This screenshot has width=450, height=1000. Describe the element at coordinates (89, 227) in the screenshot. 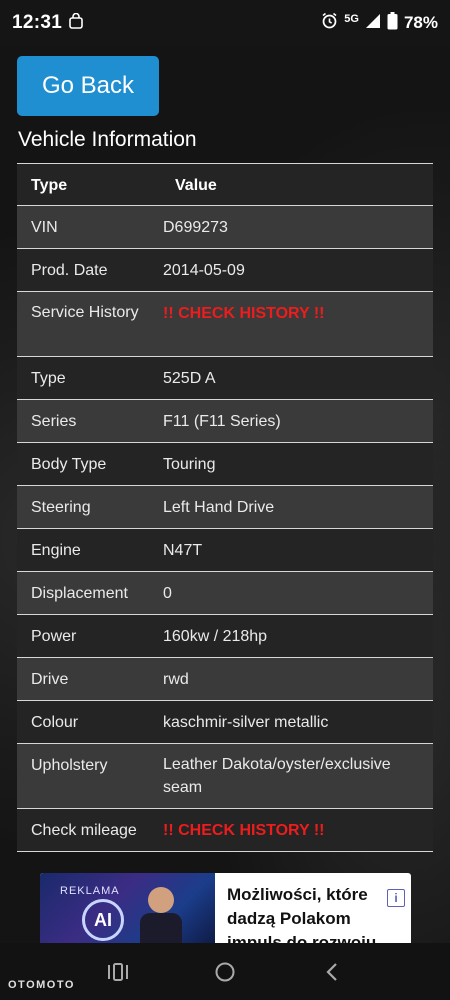

I see `row-key: VIN` at that location.